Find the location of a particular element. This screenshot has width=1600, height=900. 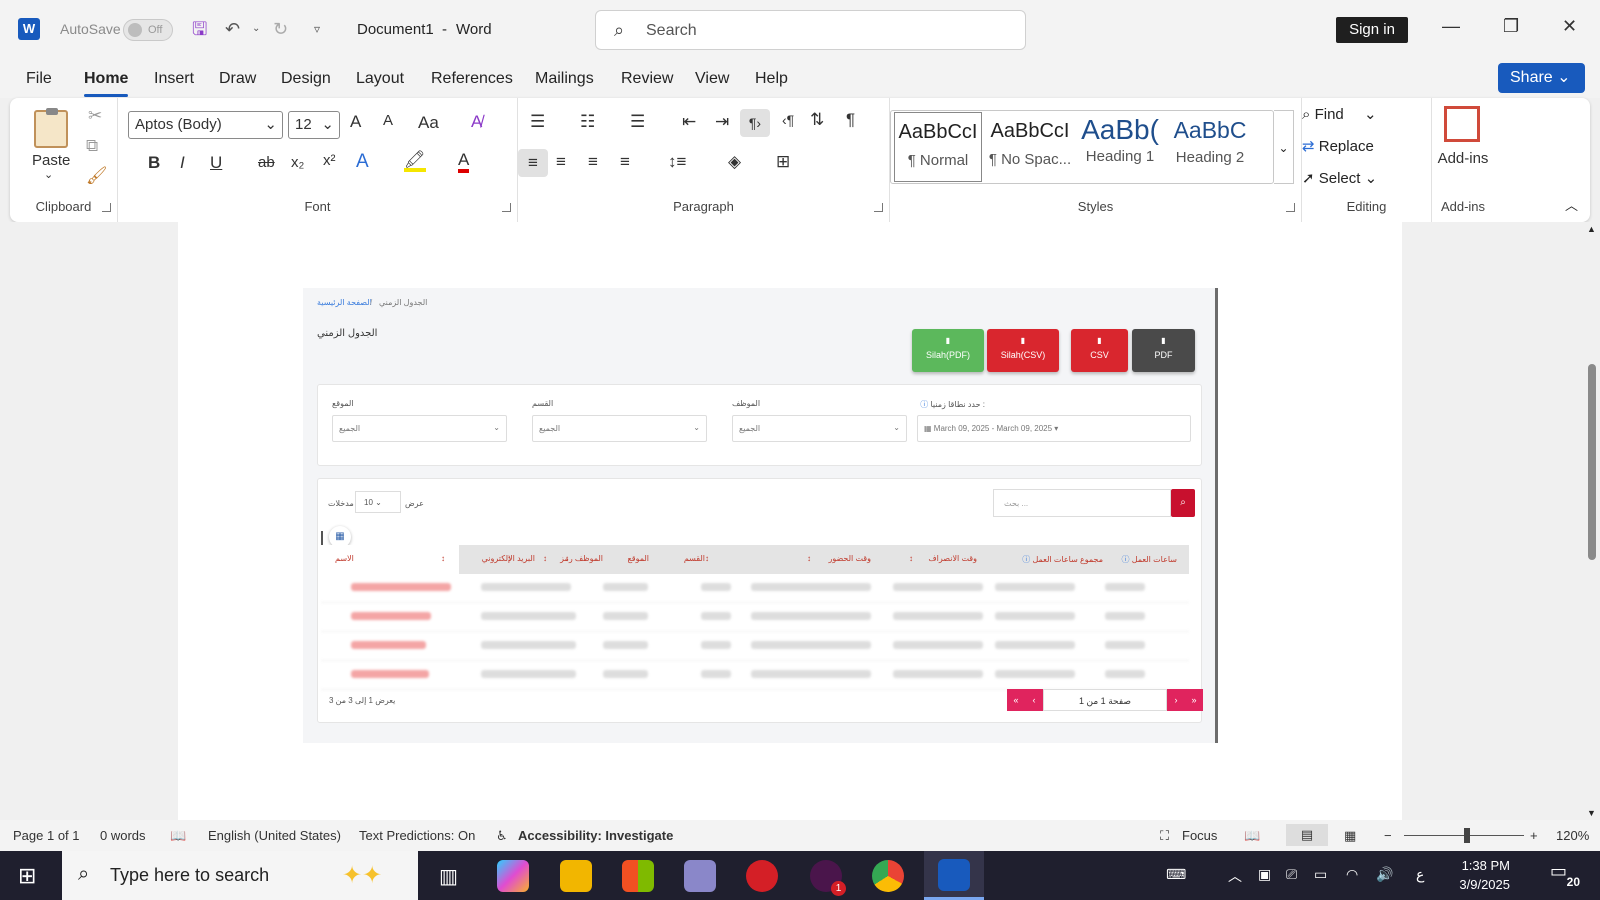

zoom-out-icon: − is located at coordinates (1388, 835).